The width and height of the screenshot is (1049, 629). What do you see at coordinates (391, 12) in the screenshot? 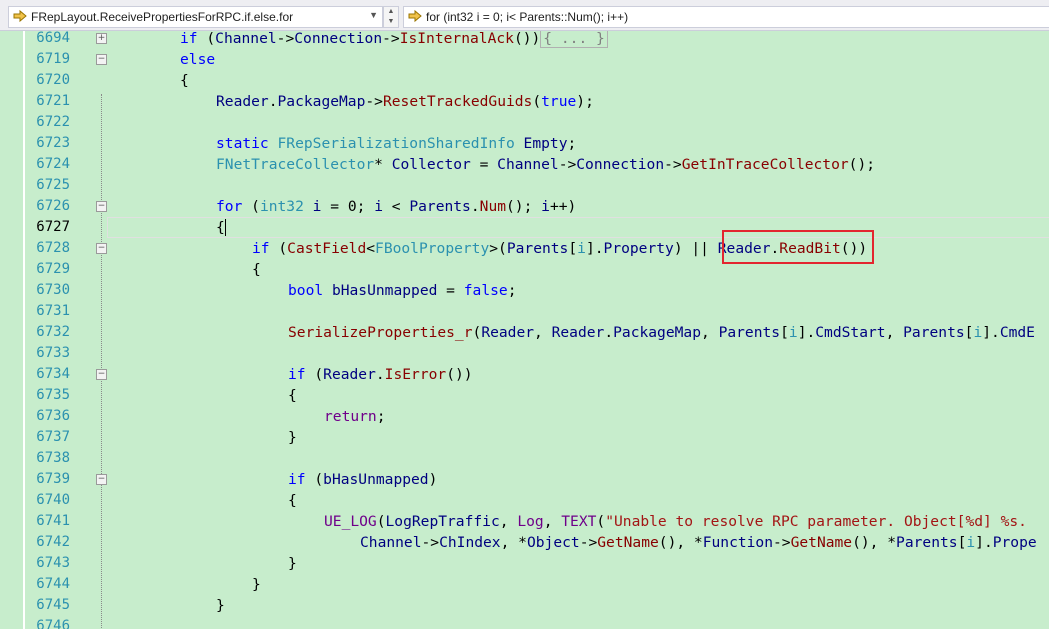
I see `spin-up-icon: ▲` at bounding box center [391, 12].